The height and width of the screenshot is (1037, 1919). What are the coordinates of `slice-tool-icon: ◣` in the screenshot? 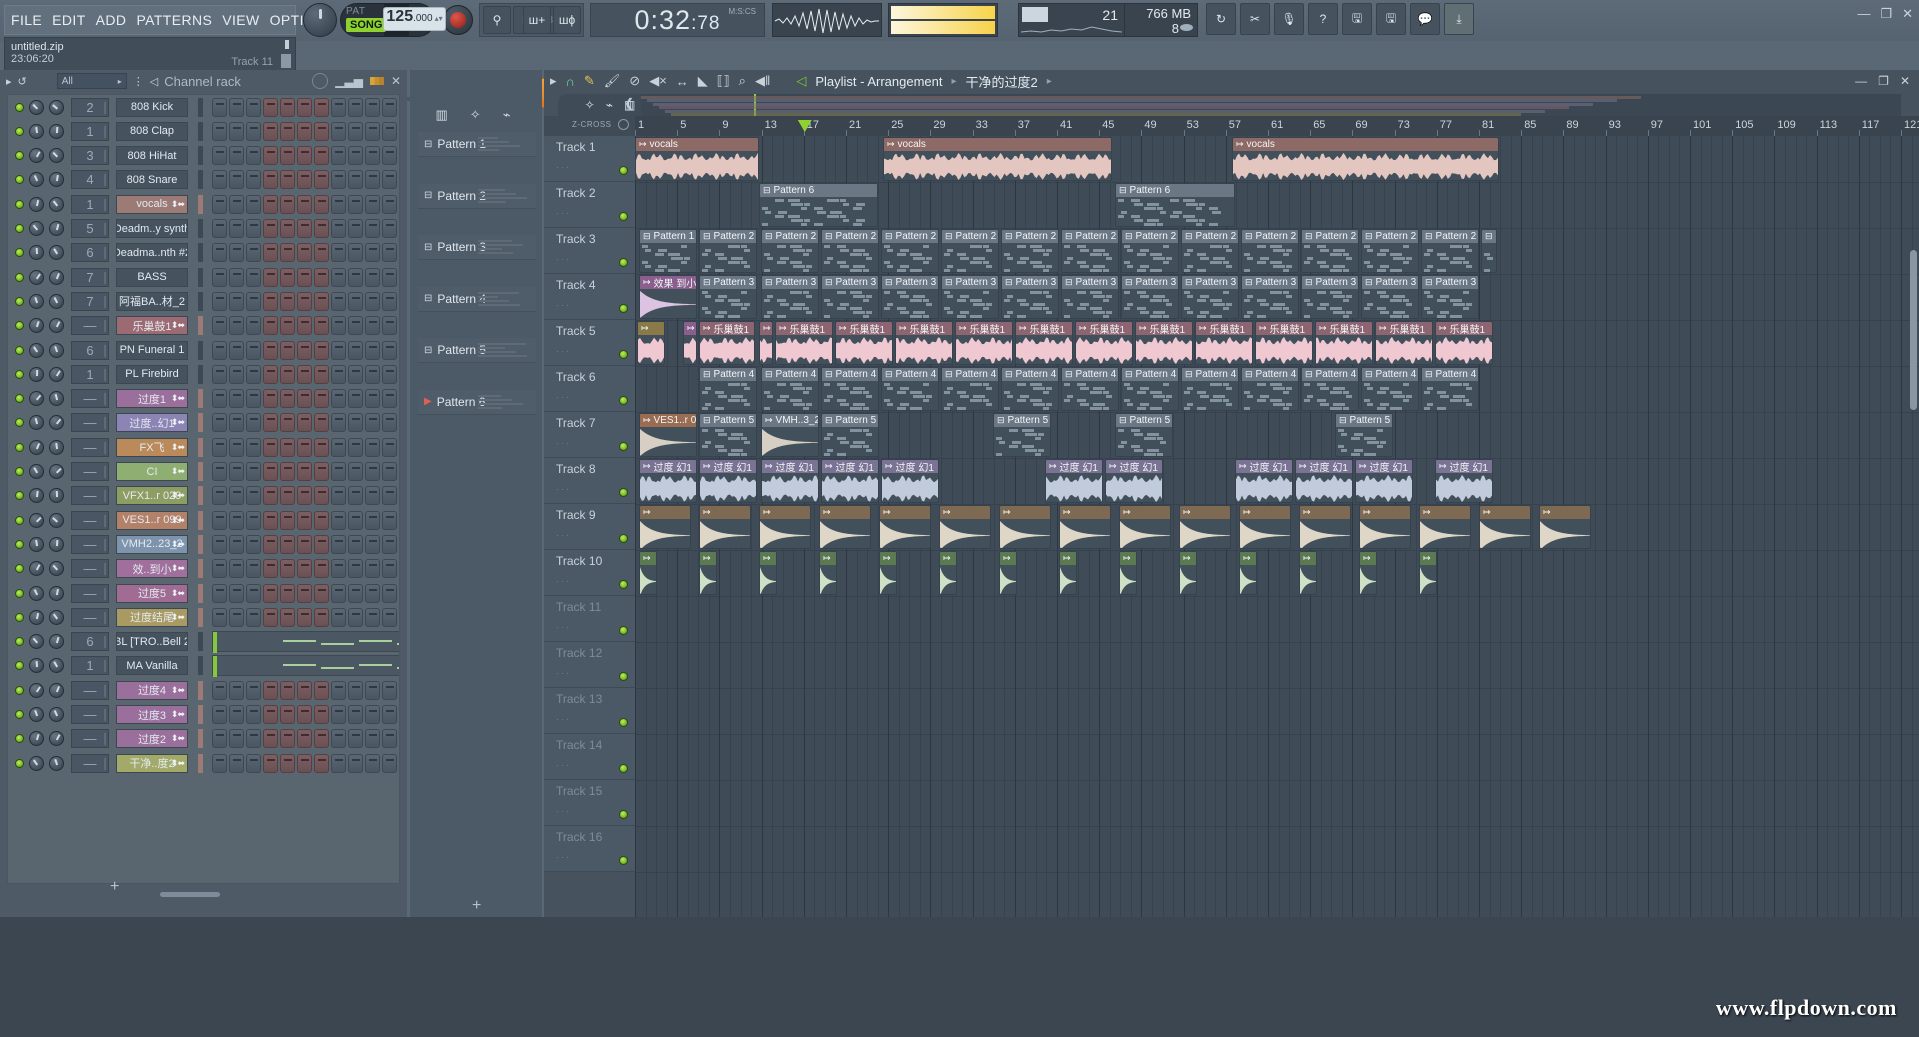 It's located at (703, 81).